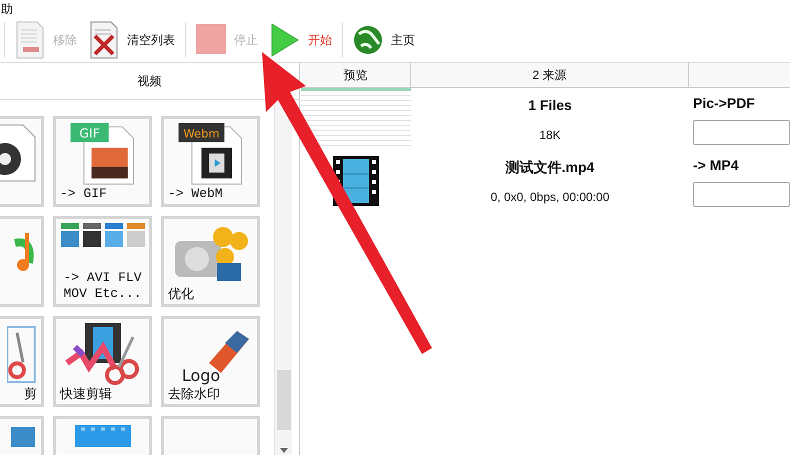 The width and height of the screenshot is (790, 455). What do you see at coordinates (7, 9) in the screenshot?
I see `menu-item: 助` at bounding box center [7, 9].